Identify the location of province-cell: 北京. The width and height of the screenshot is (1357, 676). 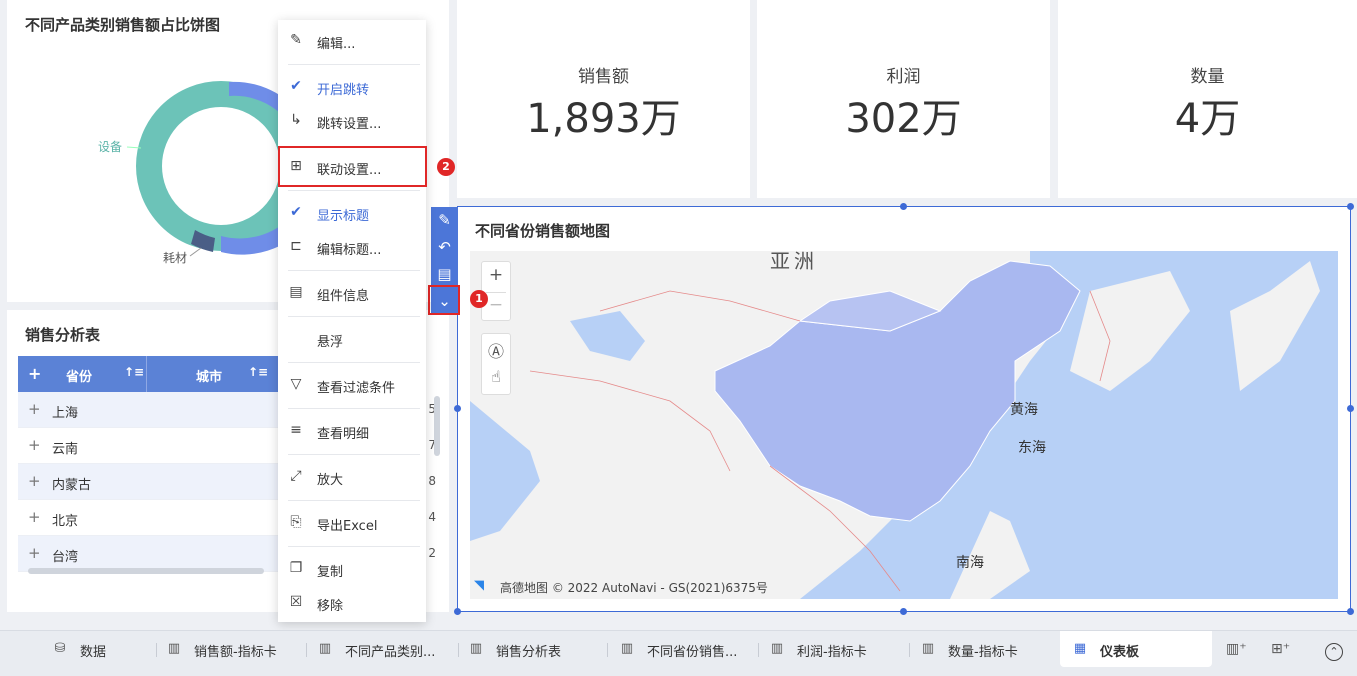
(65, 521).